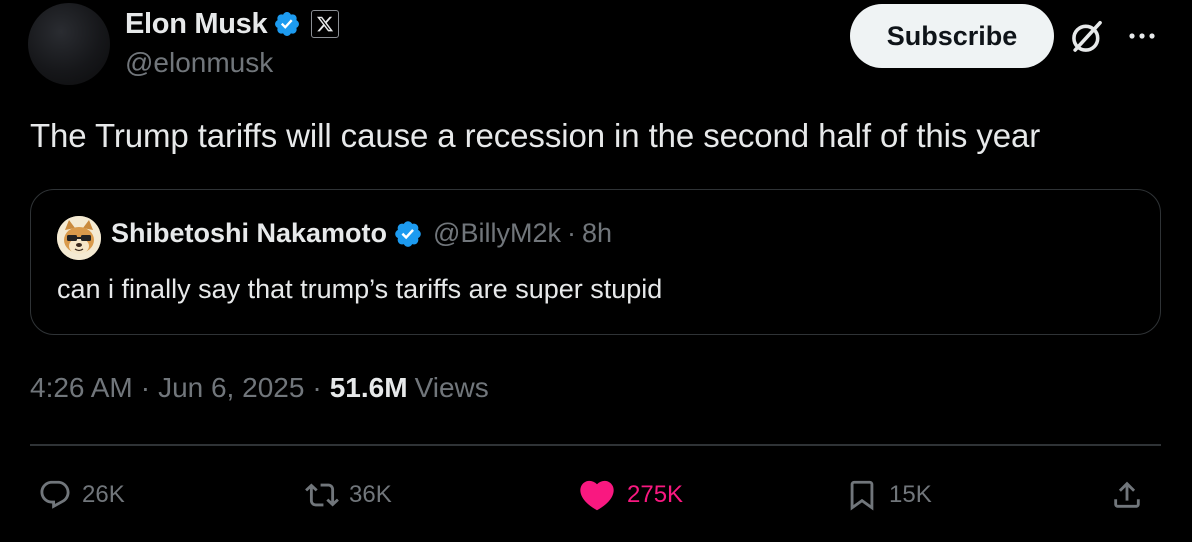  I want to click on like-button: 275K, so click(630, 495).